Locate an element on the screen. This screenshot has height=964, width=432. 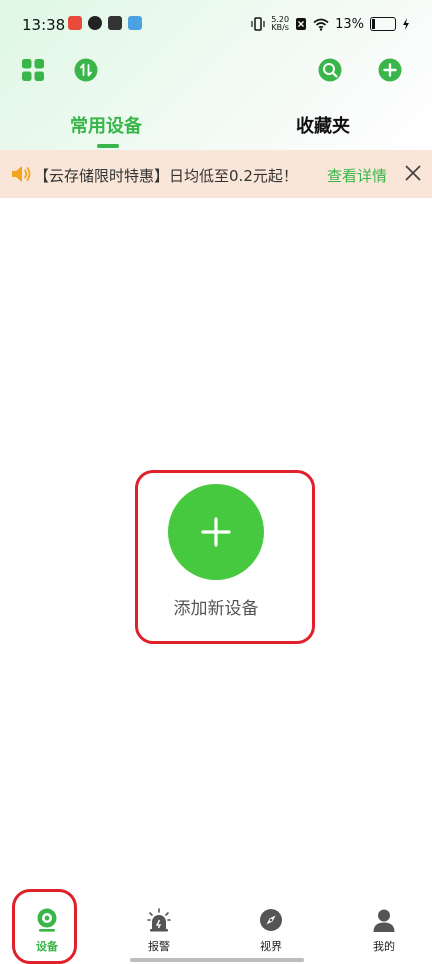
sim-off-icon is located at coordinates (301, 24).